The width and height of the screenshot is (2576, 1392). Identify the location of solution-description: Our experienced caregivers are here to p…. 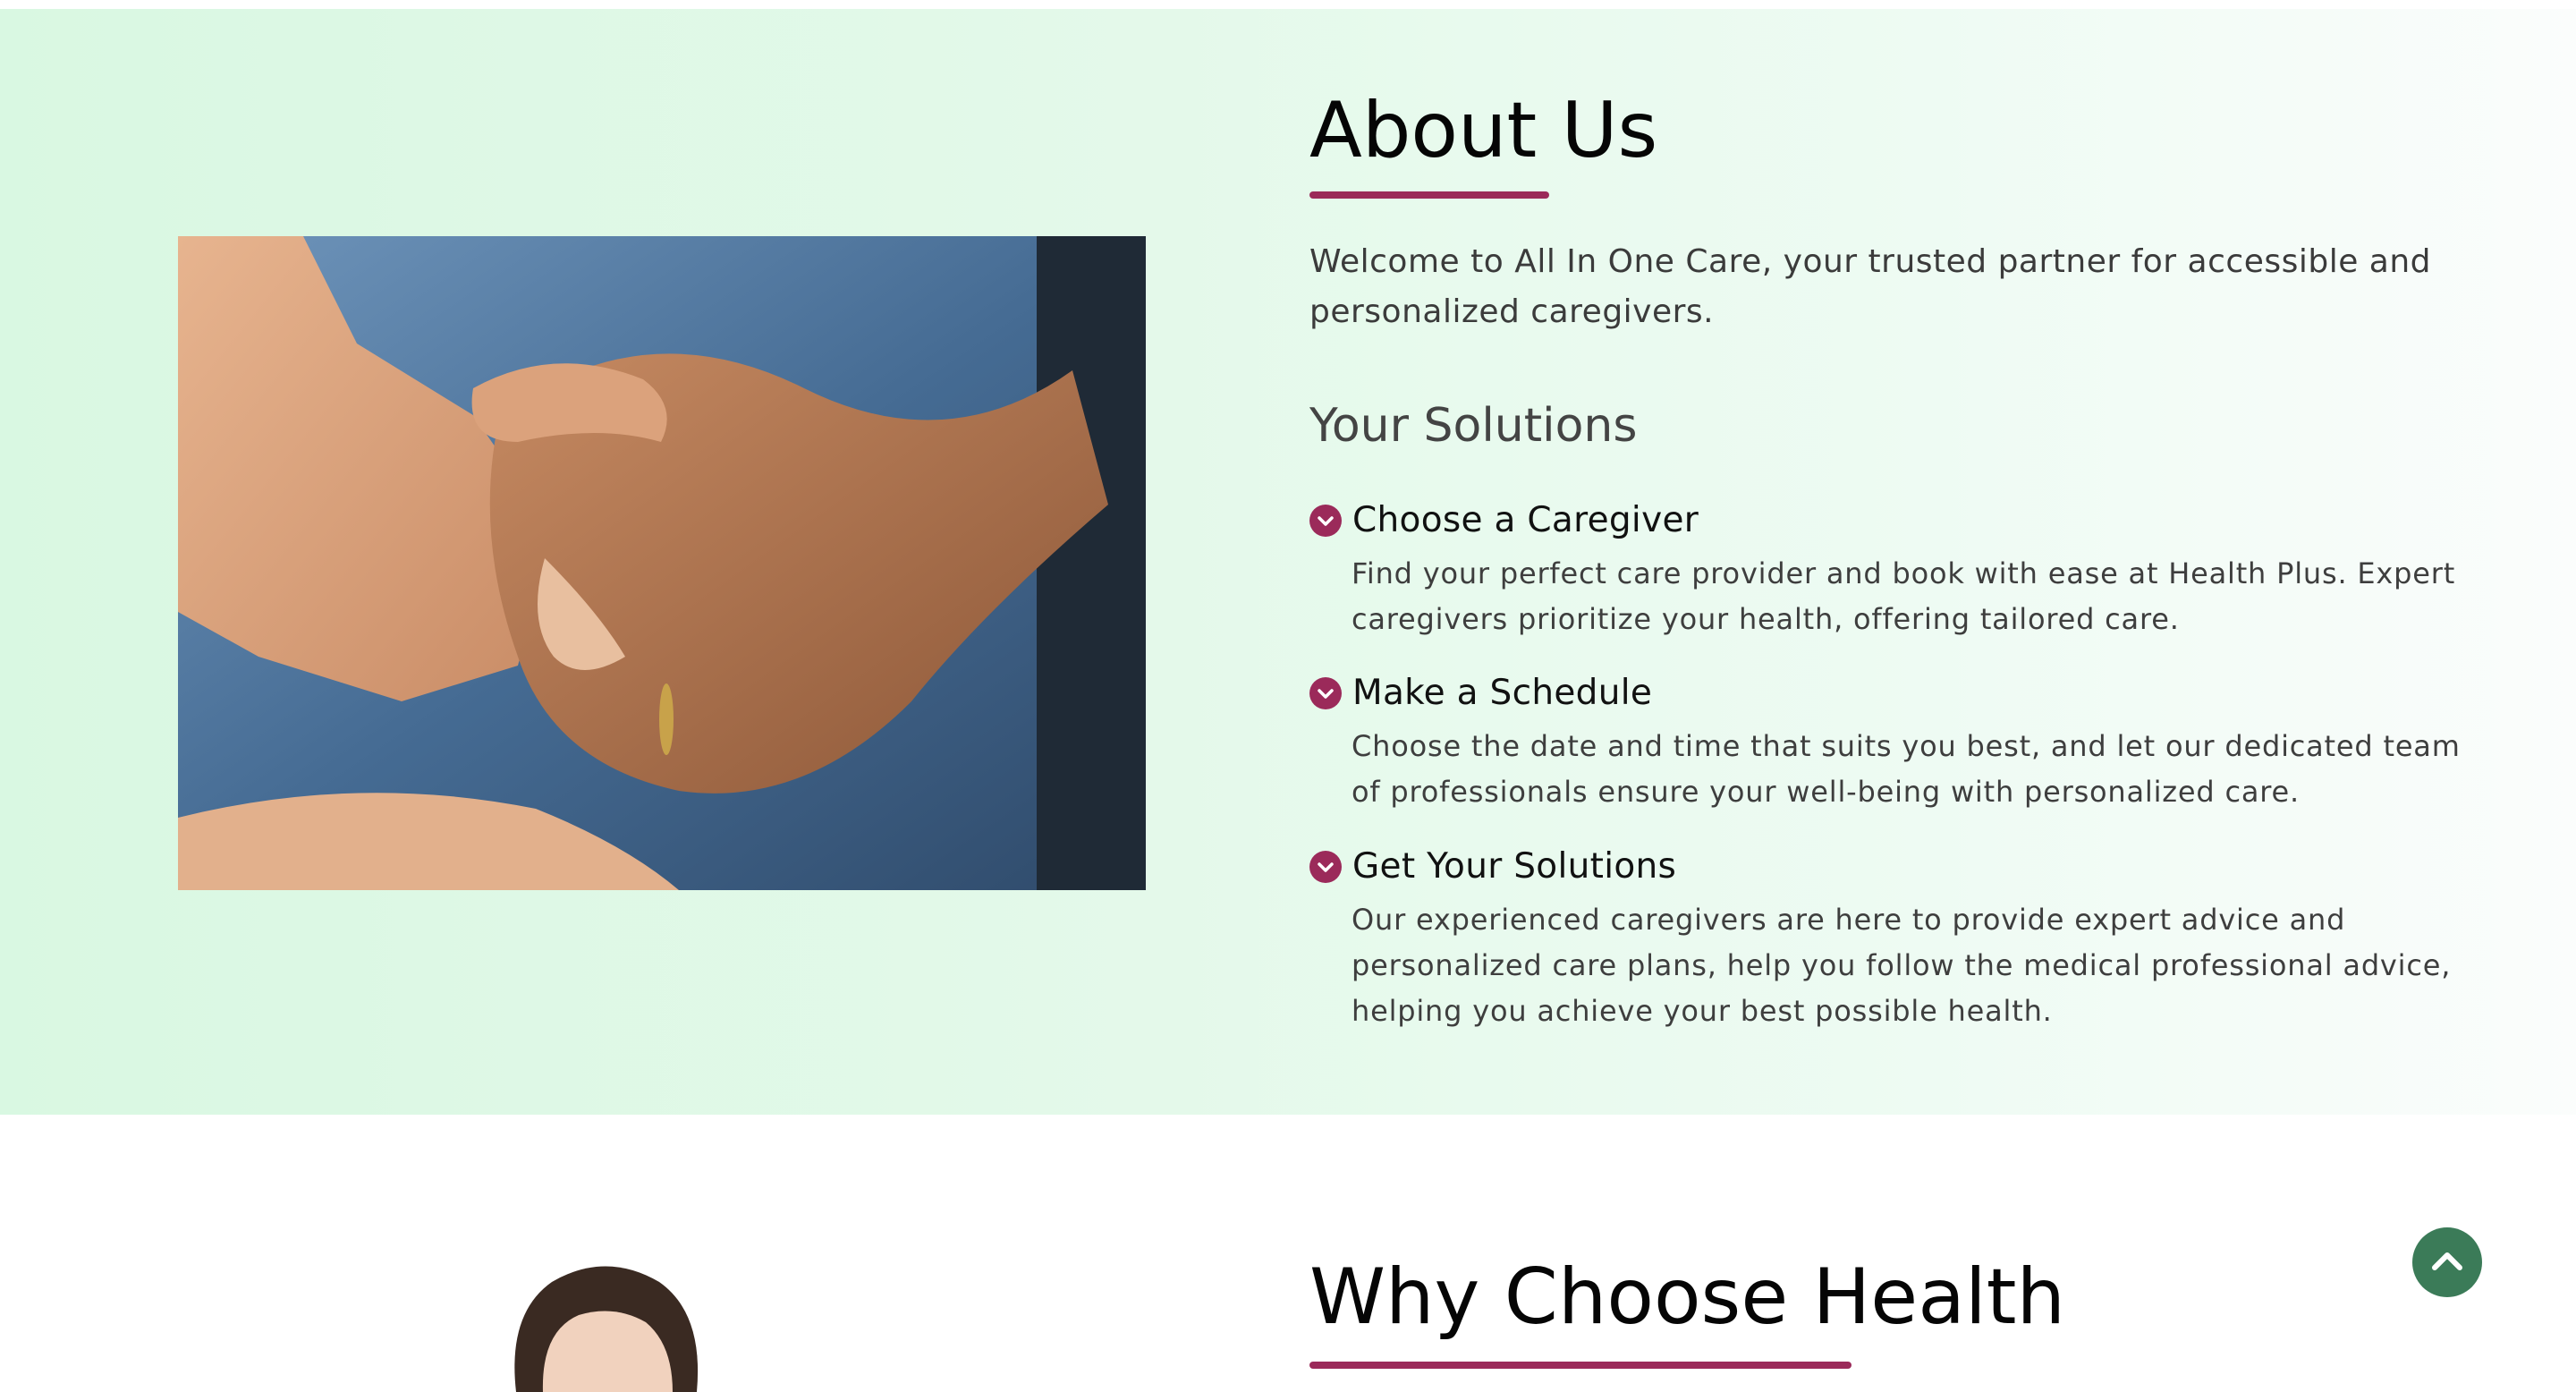
(1902, 965).